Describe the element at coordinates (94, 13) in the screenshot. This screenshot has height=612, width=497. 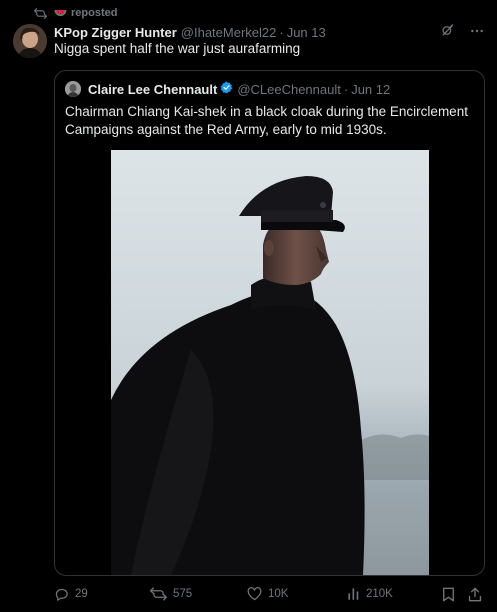
I see `repost-label: reposted` at that location.